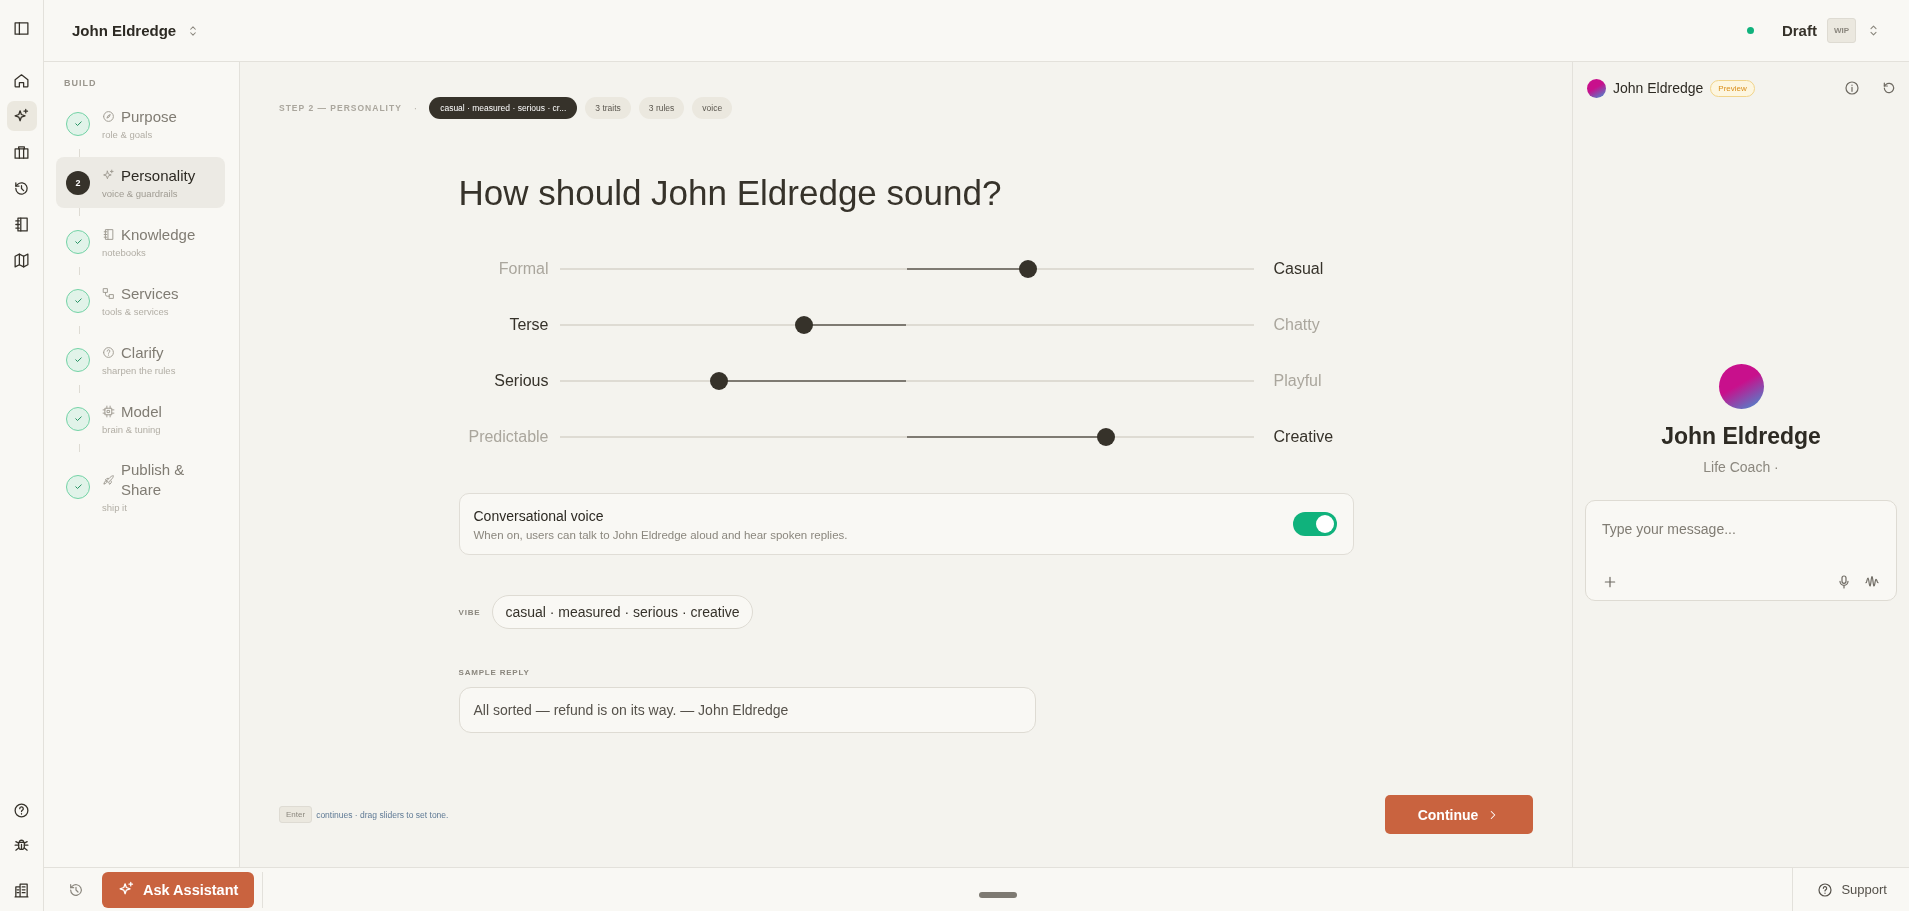 This screenshot has height=911, width=1909. What do you see at coordinates (382, 814) in the screenshot?
I see `hint-text: continues · drag sliders to set tone.` at bounding box center [382, 814].